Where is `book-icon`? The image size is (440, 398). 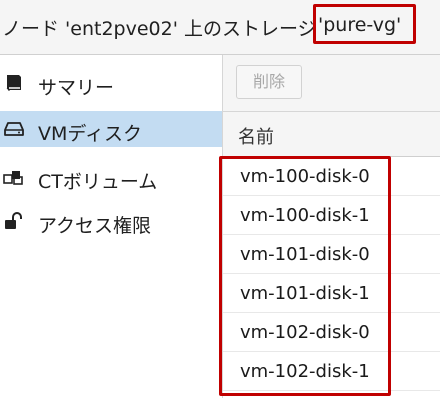
book-icon is located at coordinates (14, 83).